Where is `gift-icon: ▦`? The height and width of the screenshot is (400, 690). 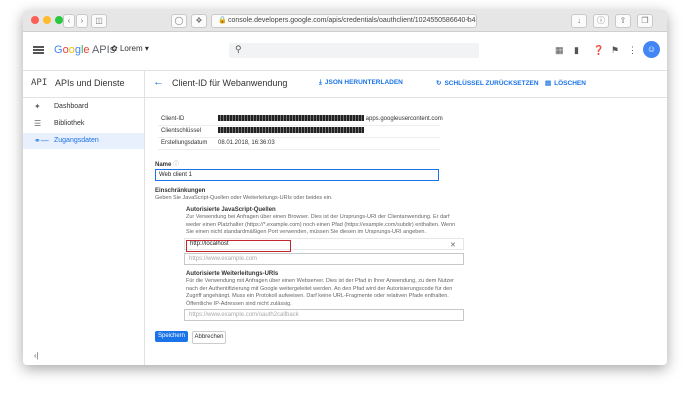 gift-icon: ▦ is located at coordinates (559, 50).